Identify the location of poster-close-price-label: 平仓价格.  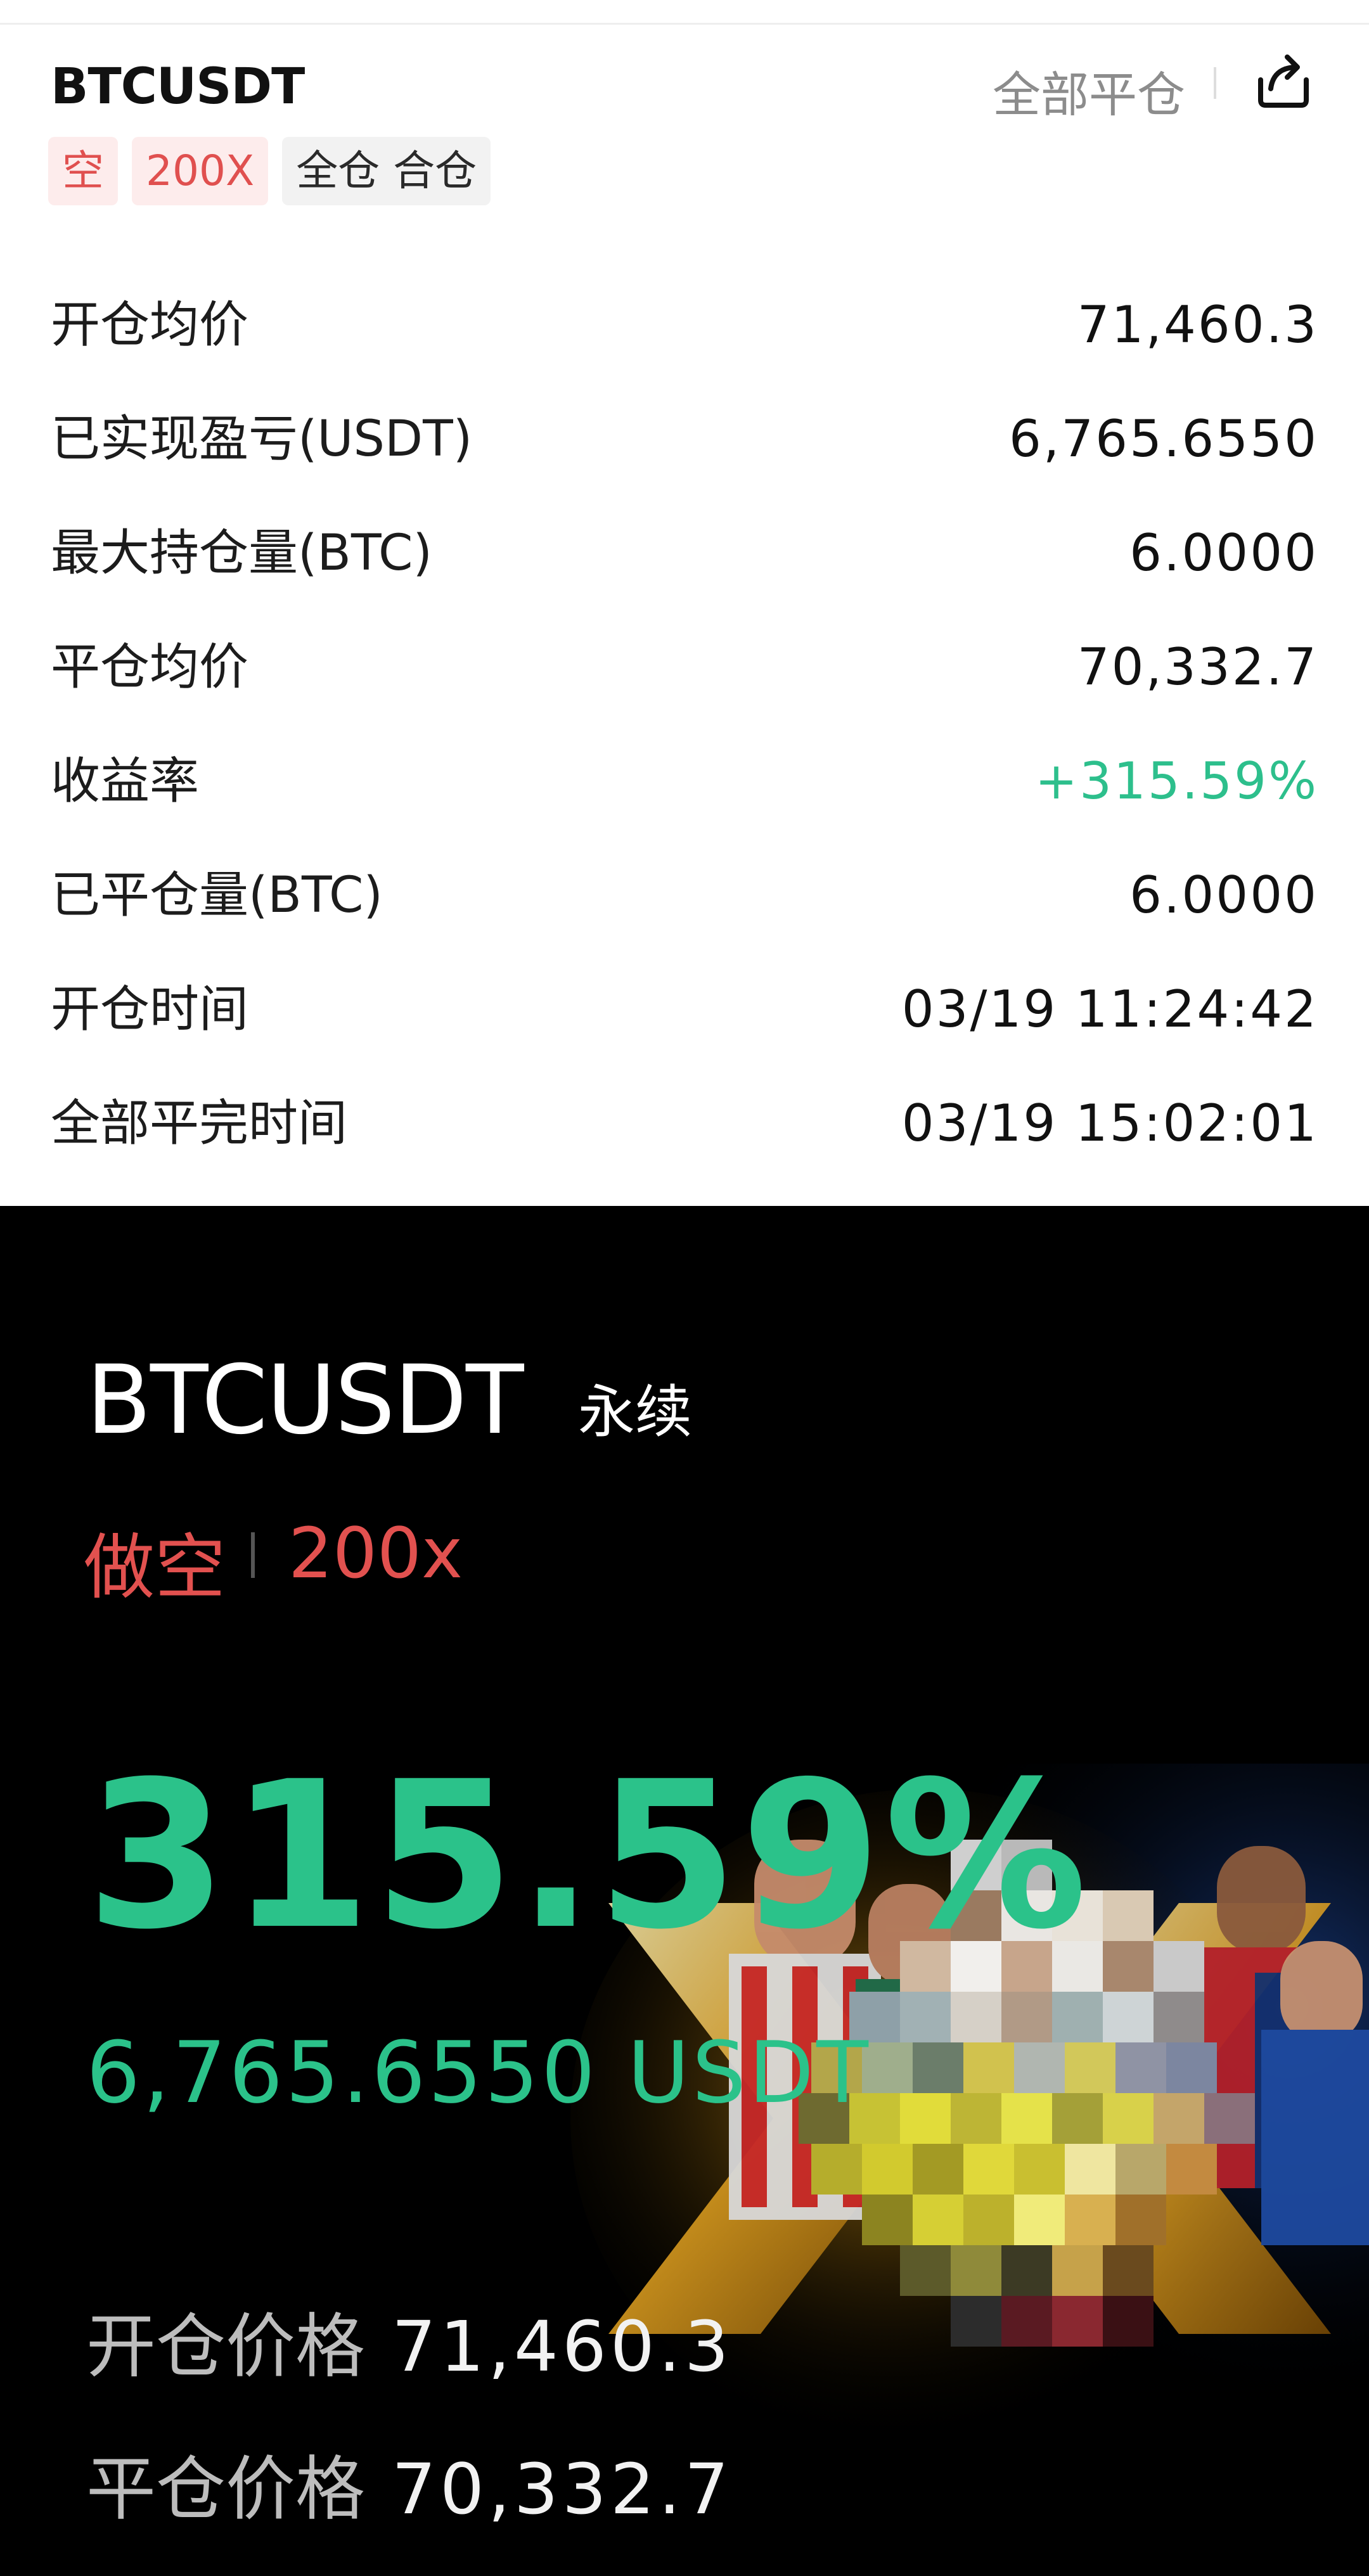
(225, 2489).